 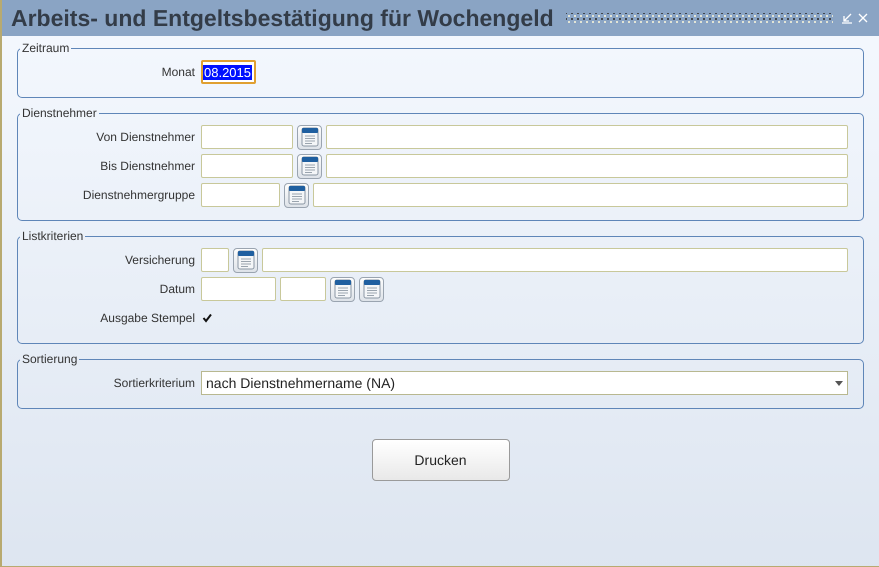 I want to click on field-label: Sortierkriterium, so click(x=153, y=383).